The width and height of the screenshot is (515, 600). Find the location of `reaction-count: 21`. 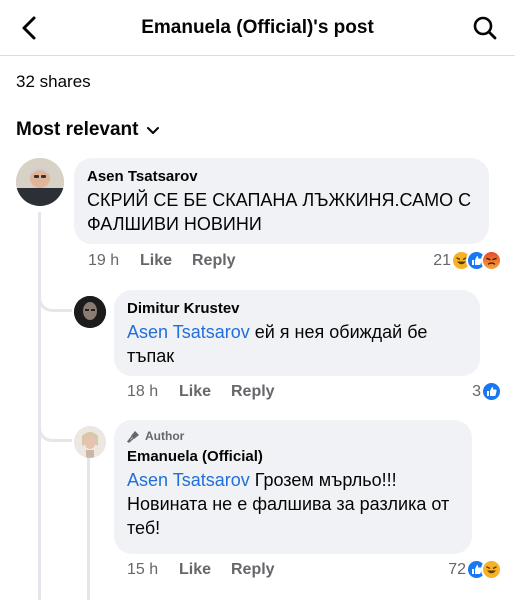

reaction-count: 21 is located at coordinates (442, 260).